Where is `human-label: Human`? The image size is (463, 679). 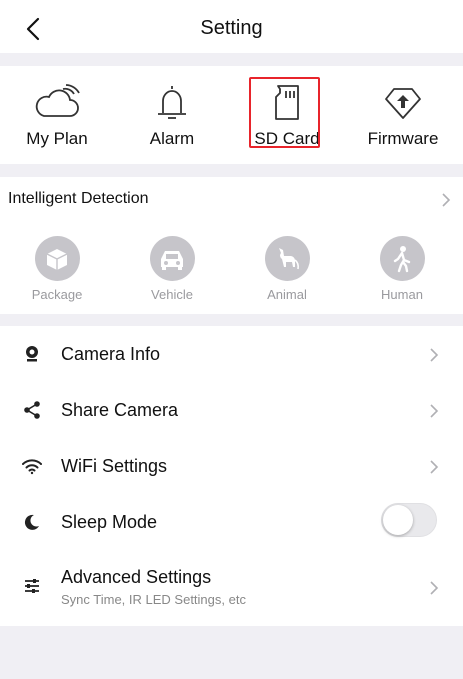
human-label: Human is located at coordinates (402, 294).